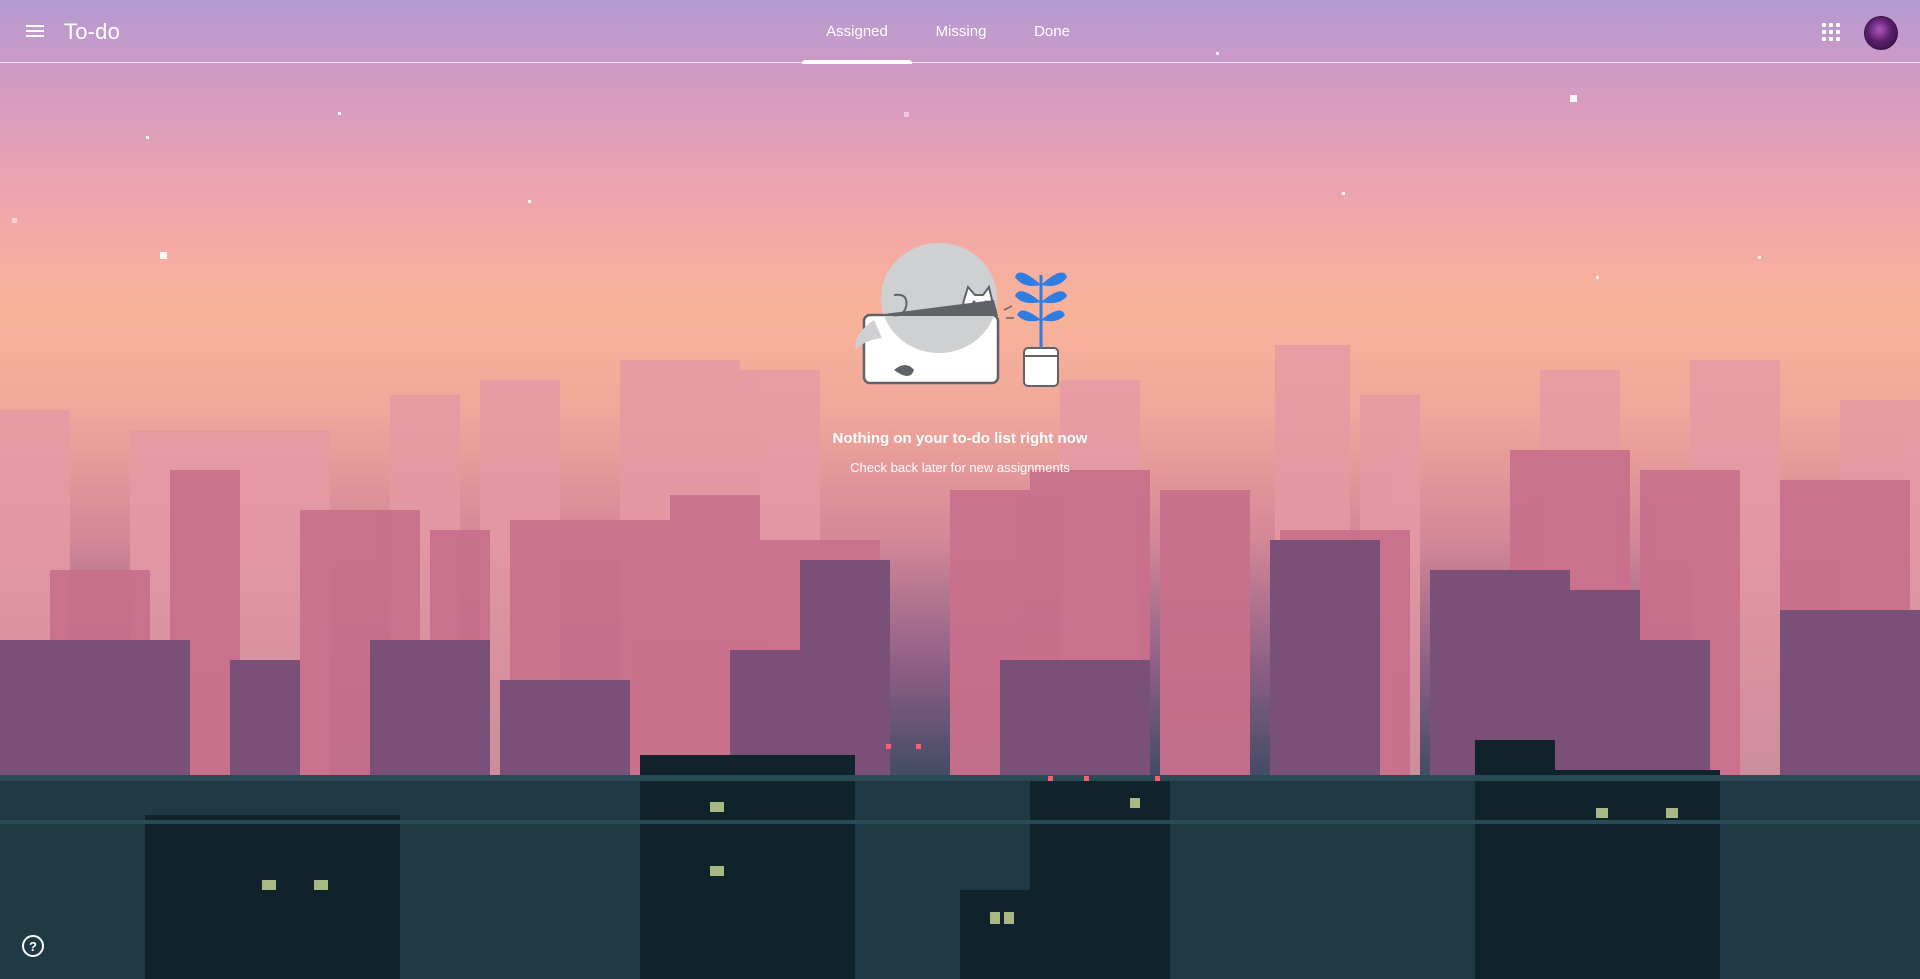 The image size is (1920, 979). Describe the element at coordinates (1881, 33) in the screenshot. I see `account-avatar` at that location.